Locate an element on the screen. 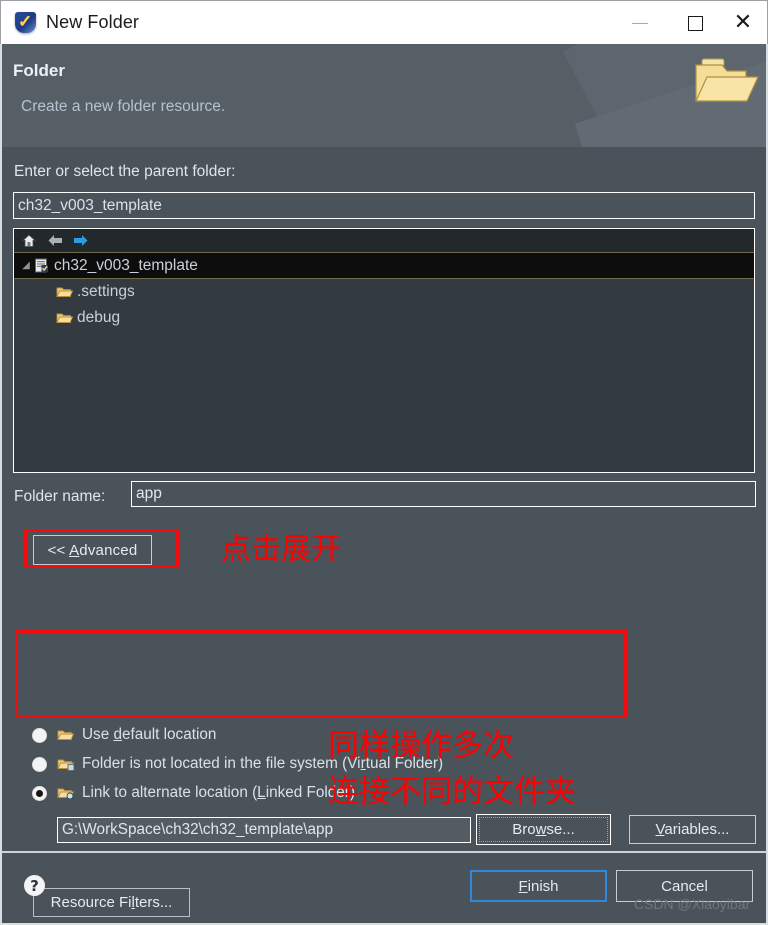  annotation-repeat-operation: 同样操作多次 is located at coordinates (421, 746).